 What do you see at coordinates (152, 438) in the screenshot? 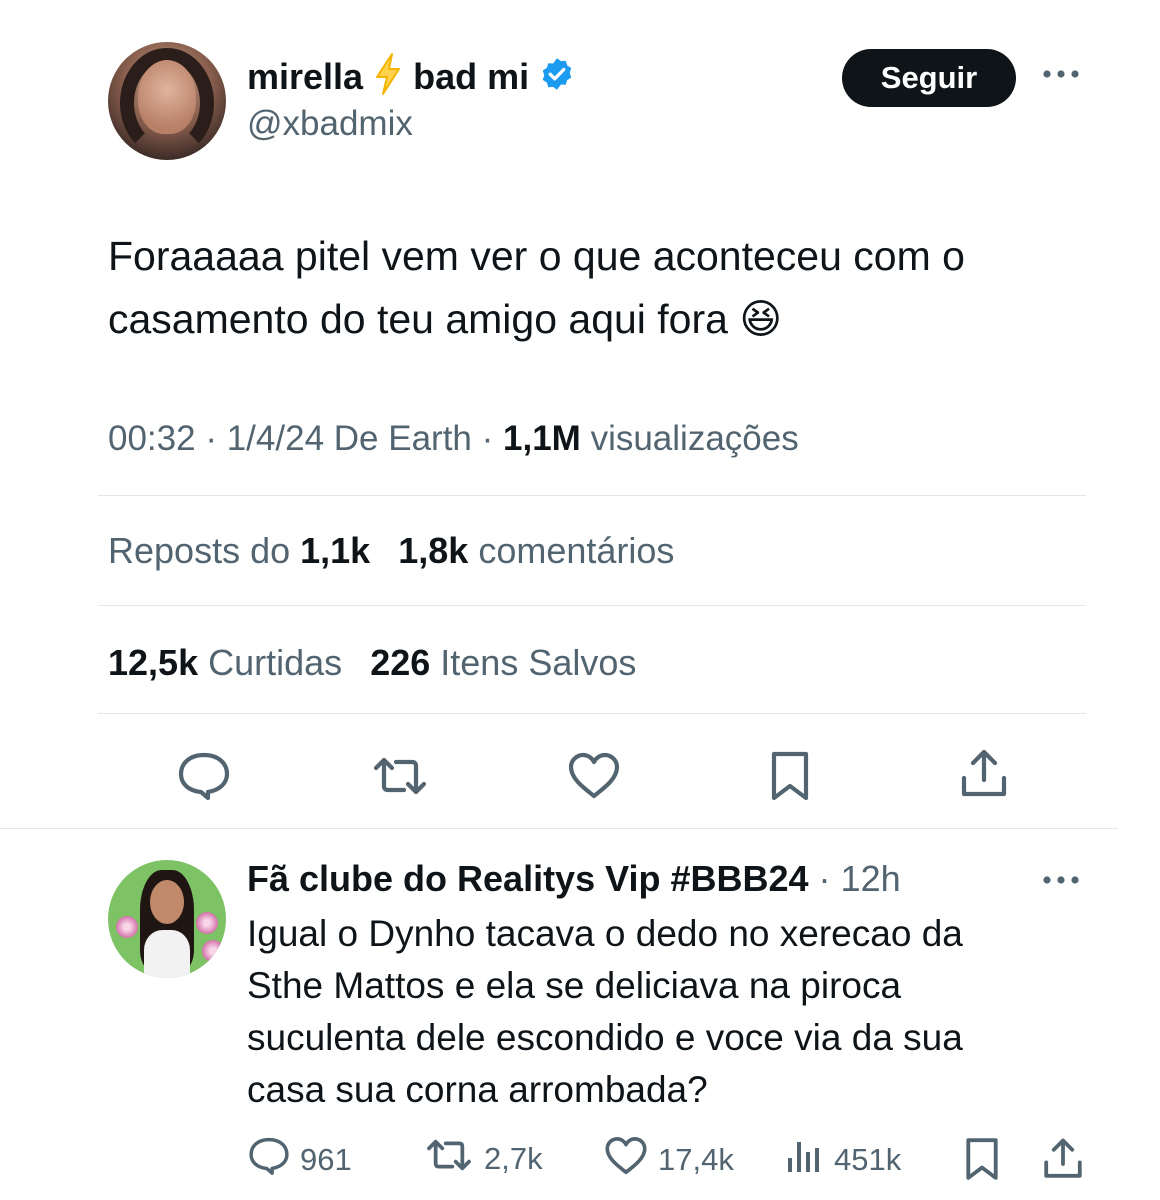
I see `tweet-time: 00:32` at bounding box center [152, 438].